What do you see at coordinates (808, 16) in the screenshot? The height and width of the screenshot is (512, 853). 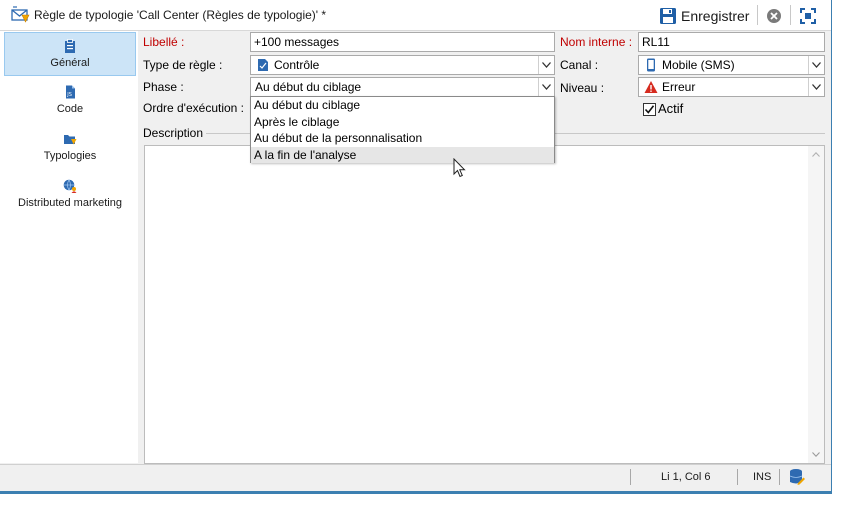 I see `maximize-icon` at bounding box center [808, 16].